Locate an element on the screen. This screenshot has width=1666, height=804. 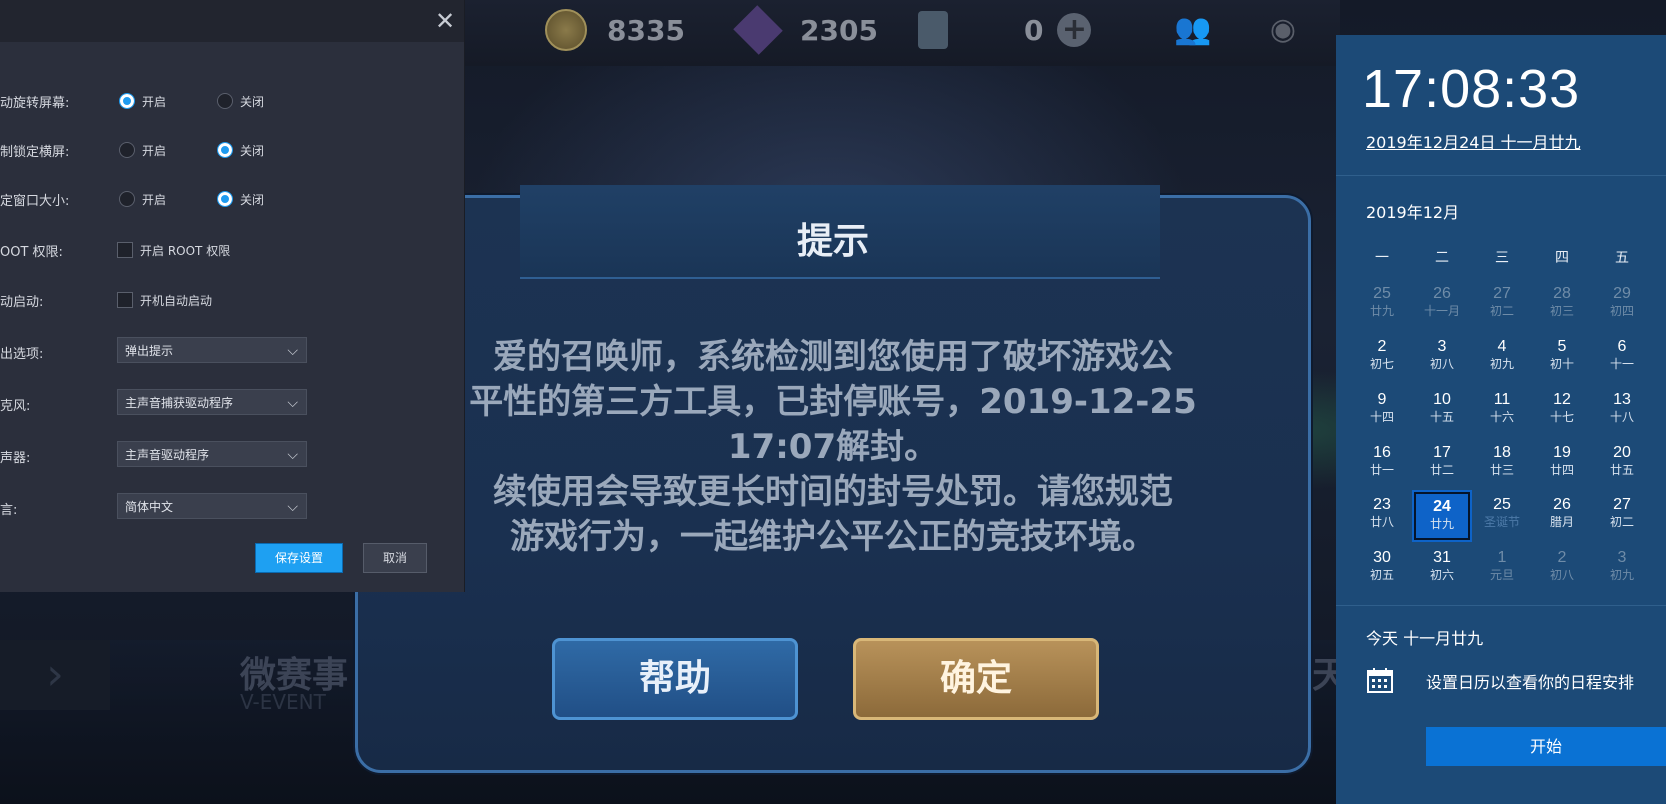
calendar-day: 13 十八 is located at coordinates (1622, 414).